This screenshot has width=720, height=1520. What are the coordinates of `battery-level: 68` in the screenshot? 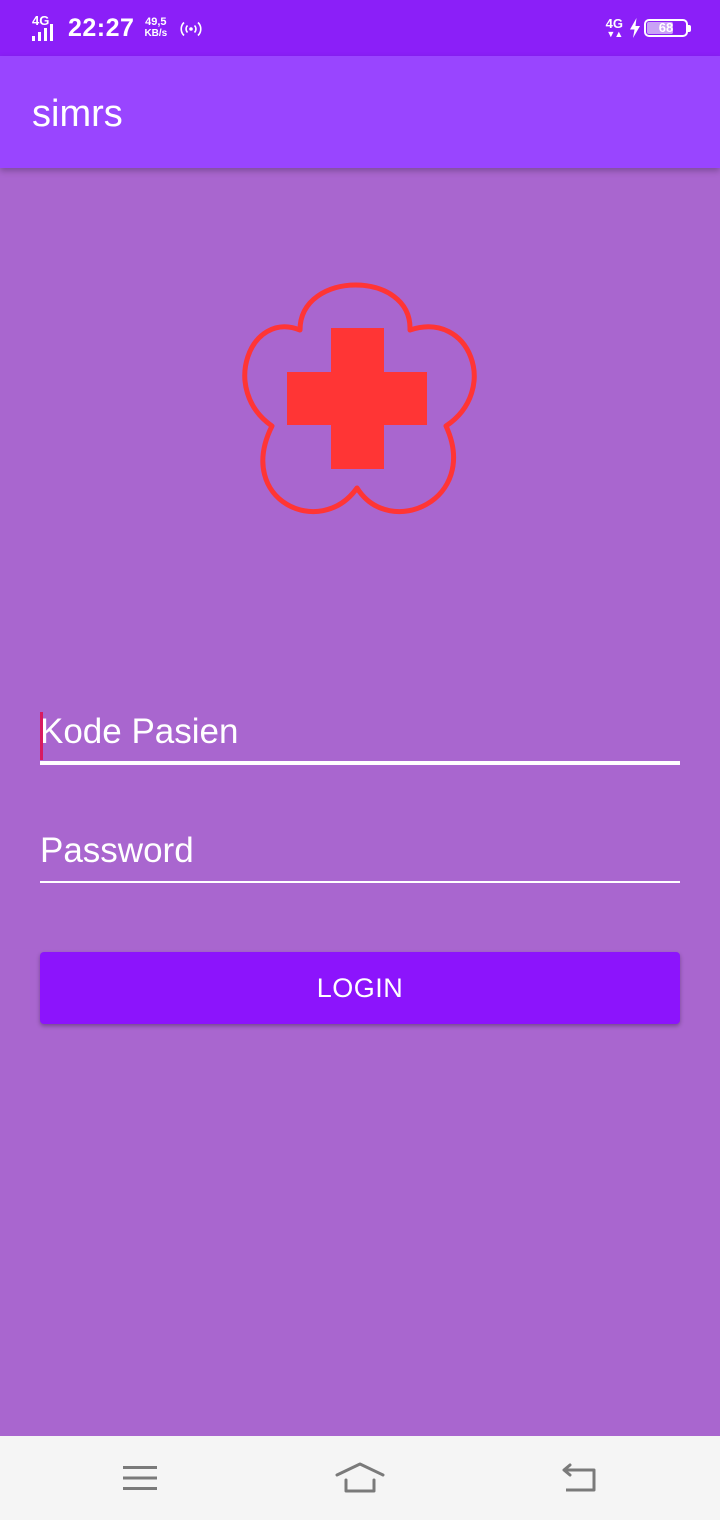 It's located at (666, 27).